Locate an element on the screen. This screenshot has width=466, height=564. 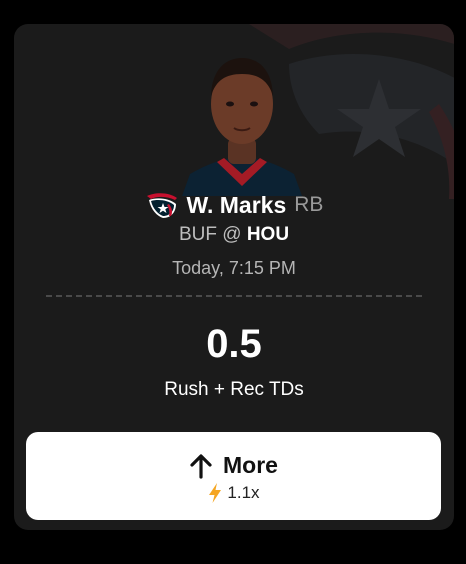
multiplier-value: 1.1x is located at coordinates (243, 492).